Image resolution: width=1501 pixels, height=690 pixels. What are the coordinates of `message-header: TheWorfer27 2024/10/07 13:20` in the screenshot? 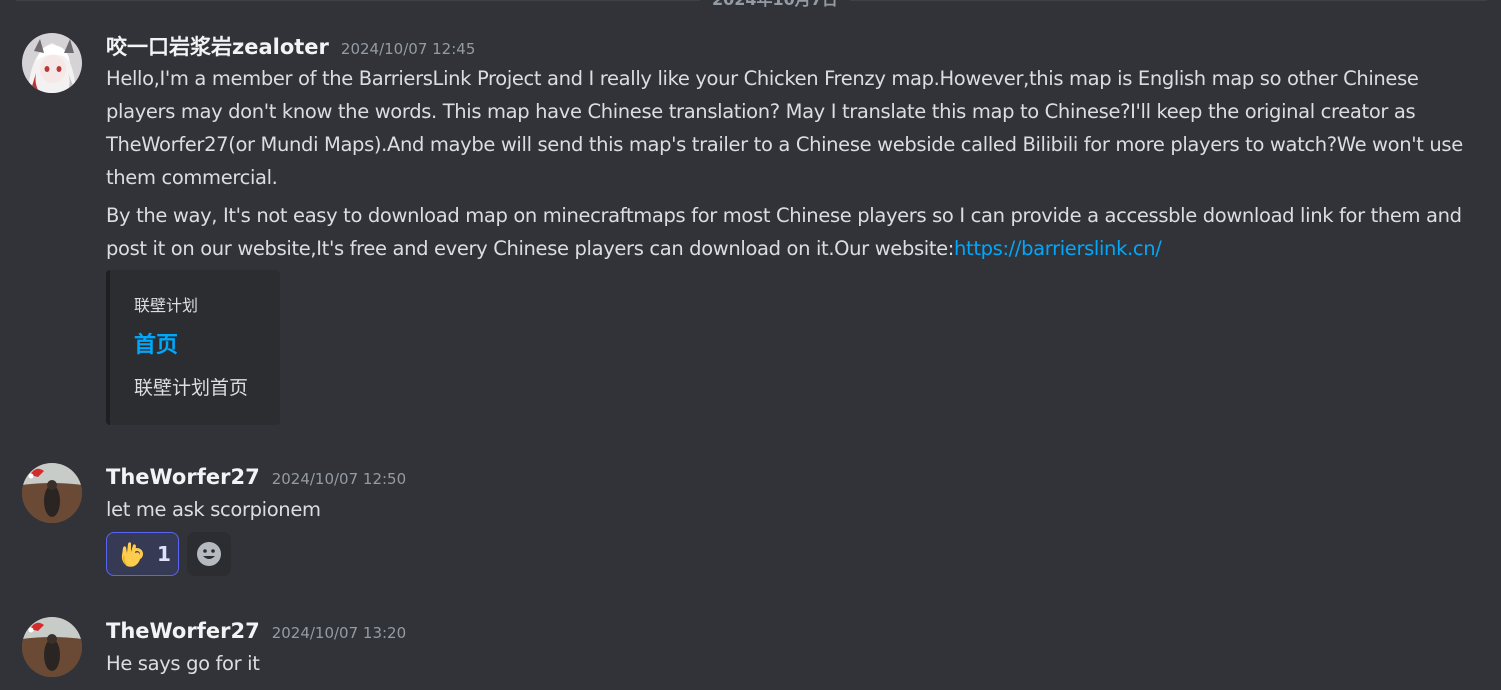 It's located at (256, 631).